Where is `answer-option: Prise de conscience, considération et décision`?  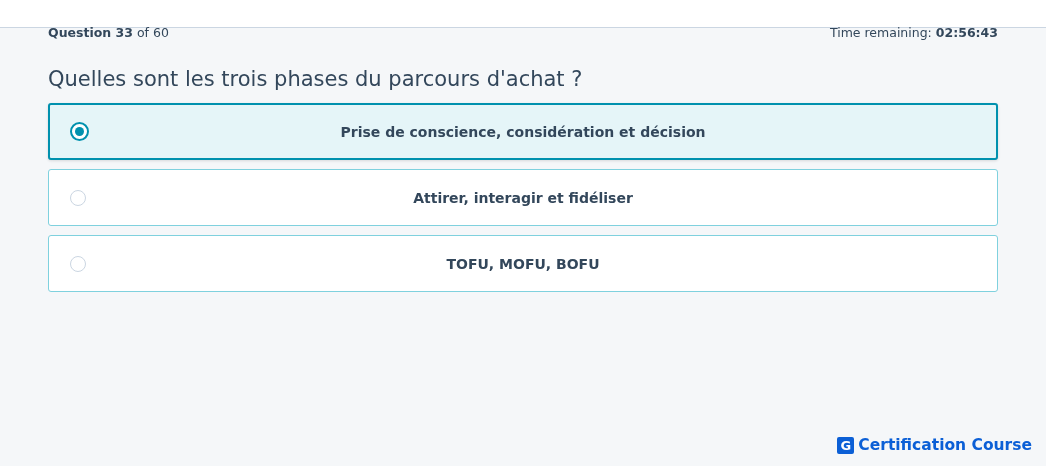
answer-option: Prise de conscience, considération et décision is located at coordinates (523, 131).